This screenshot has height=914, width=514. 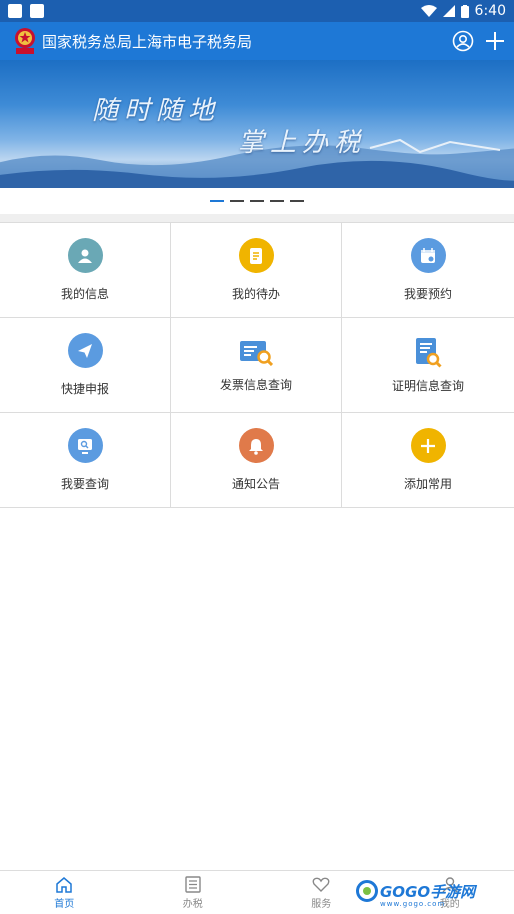 I want to click on grid-item-label: 我的待办, so click(x=255, y=294).